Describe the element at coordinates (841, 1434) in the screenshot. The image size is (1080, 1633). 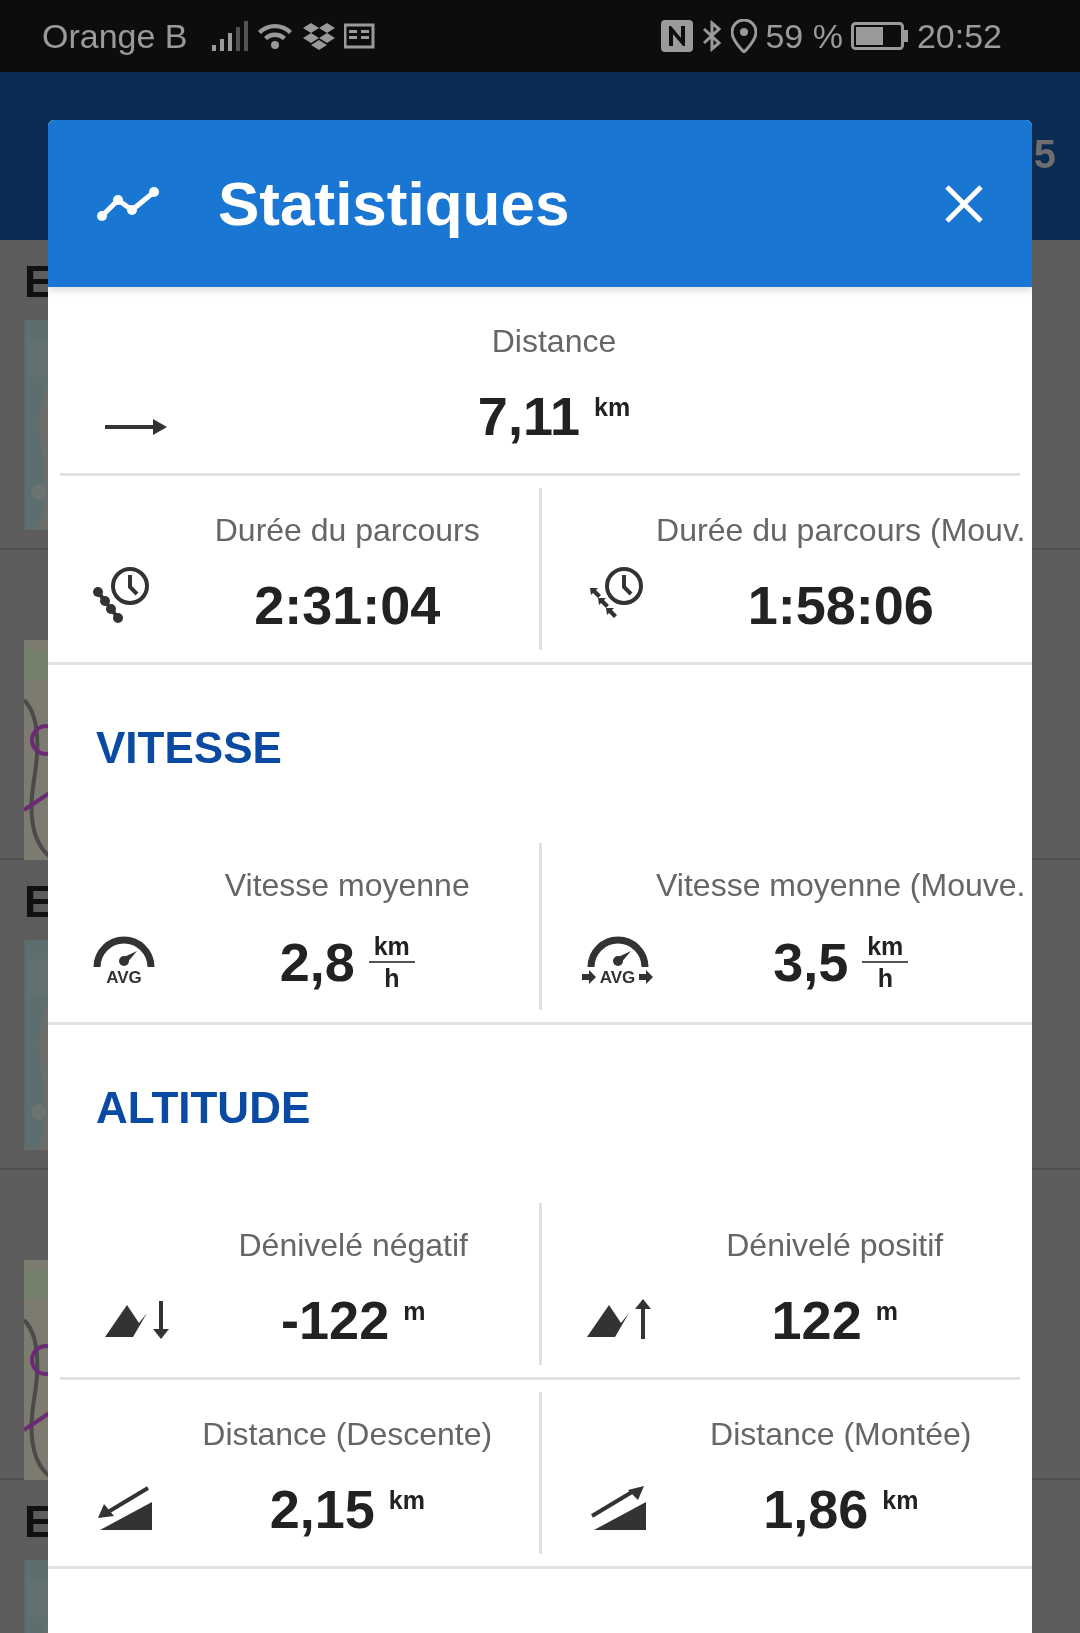
I see `stat-label: Distance (Montée)` at that location.